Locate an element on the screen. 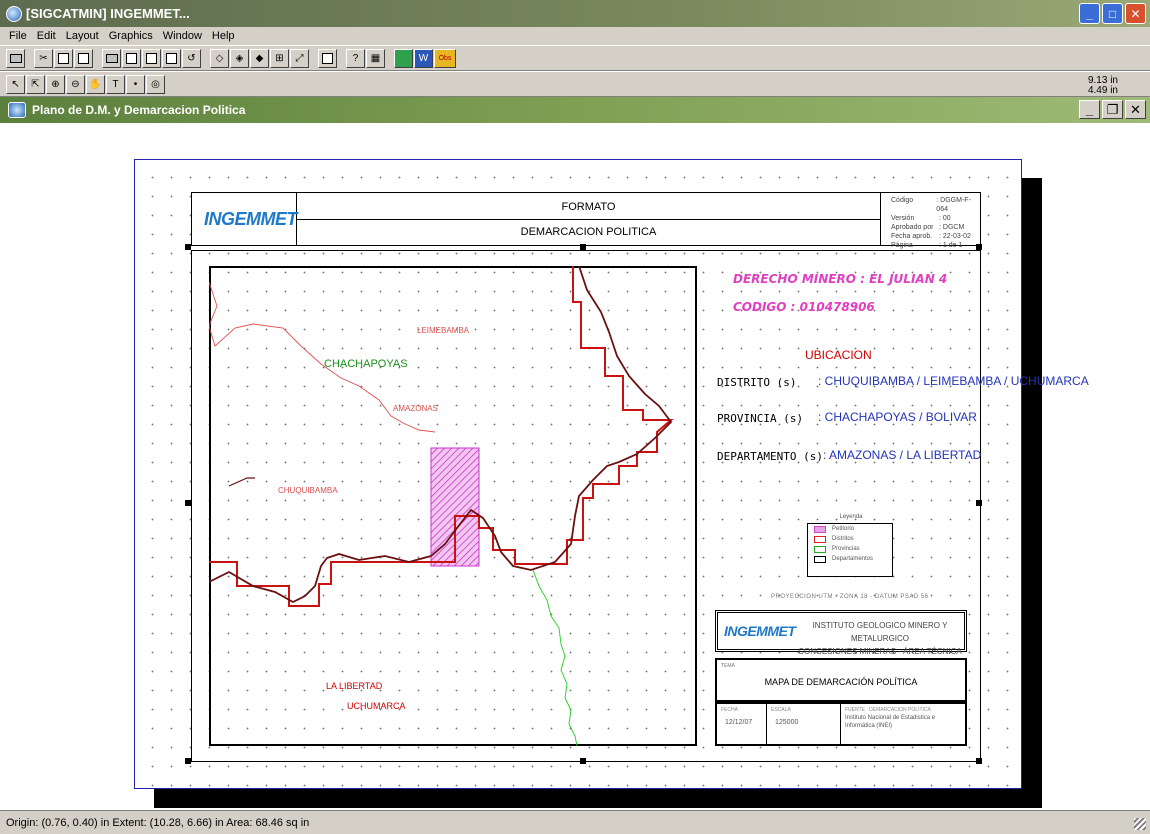  minimize-button: _ is located at coordinates (1089, 13).